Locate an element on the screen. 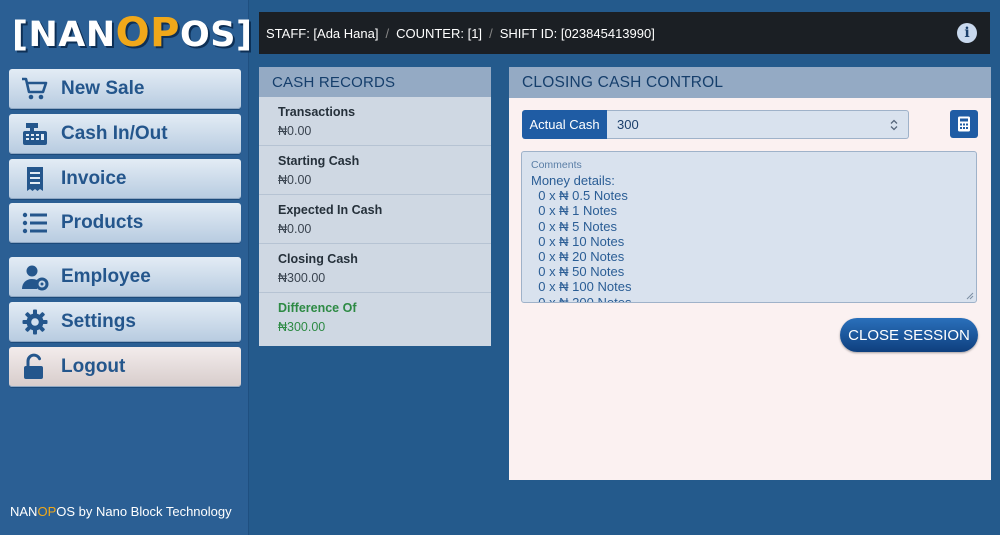 This screenshot has height=535, width=1000. record-label: Closing Cash is located at coordinates (318, 258).